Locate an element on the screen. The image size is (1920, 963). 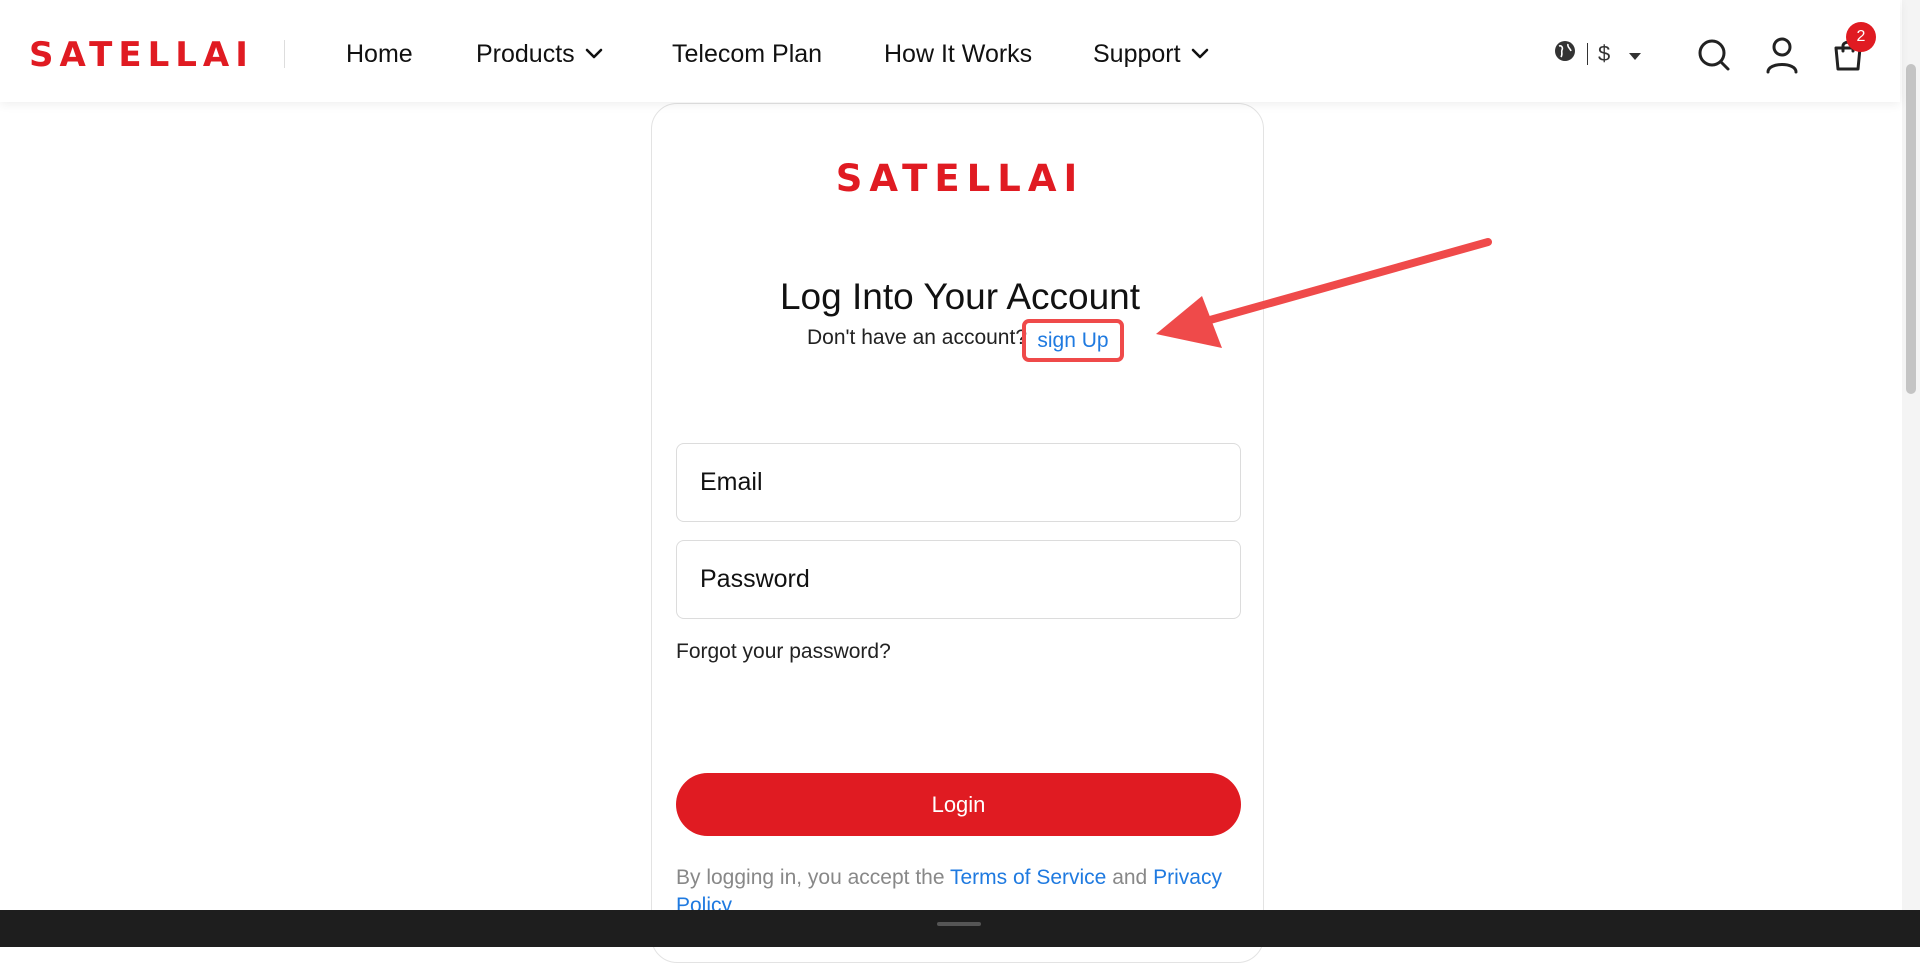
nav-products: Products is located at coordinates (539, 54).